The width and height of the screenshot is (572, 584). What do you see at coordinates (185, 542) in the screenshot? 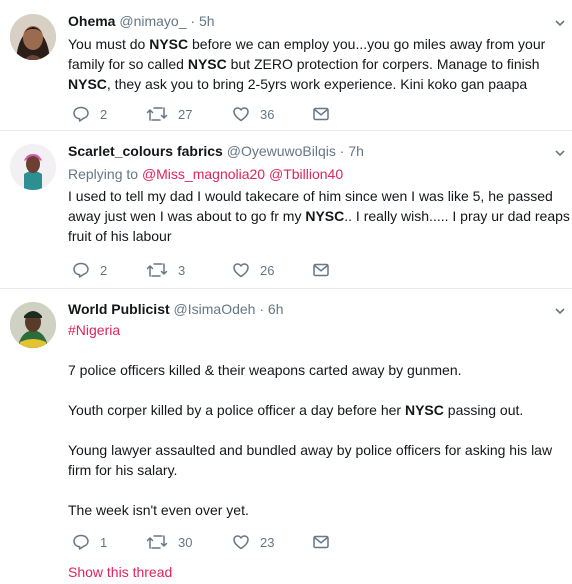
I see `retweet-count: 30` at bounding box center [185, 542].